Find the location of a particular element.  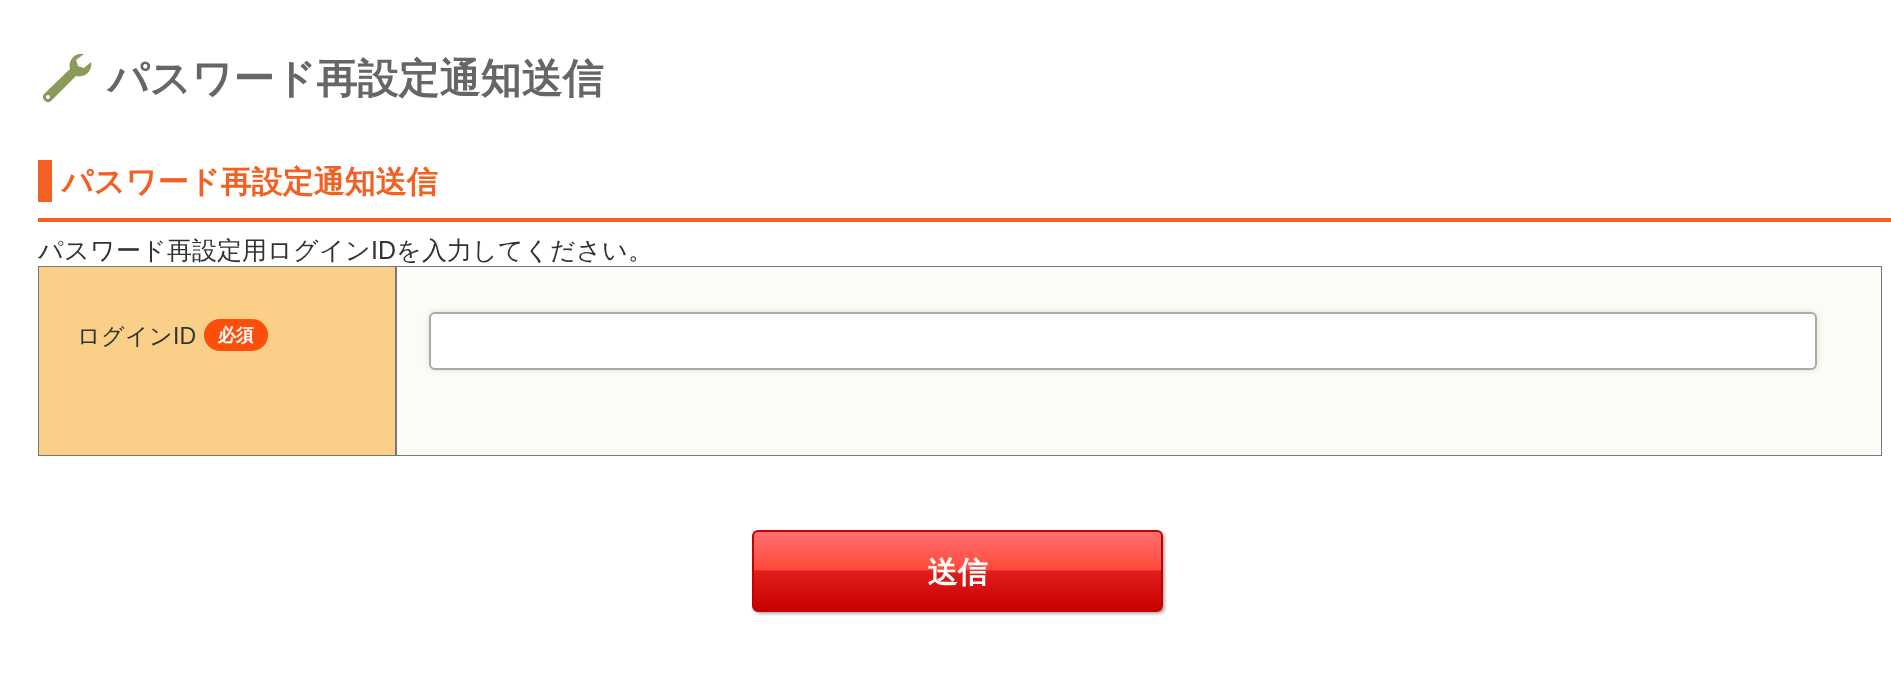

submit-button: 送信 is located at coordinates (957, 571).